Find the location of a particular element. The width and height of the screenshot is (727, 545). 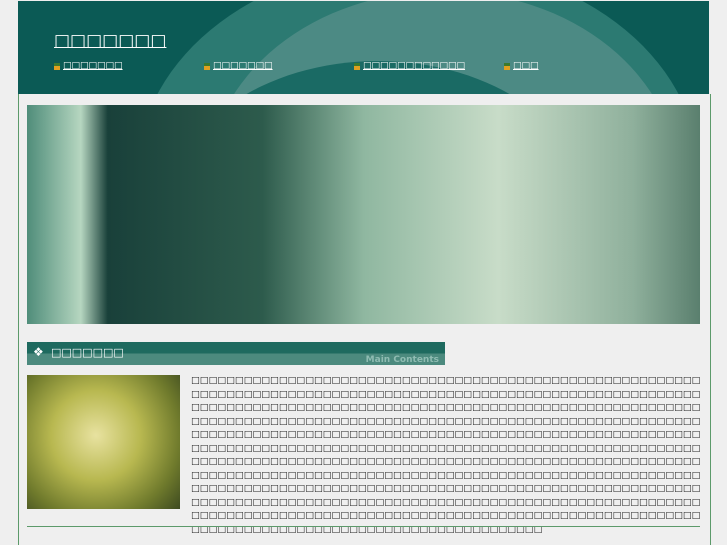

section-heading: □□□□□□□ is located at coordinates (87, 352).